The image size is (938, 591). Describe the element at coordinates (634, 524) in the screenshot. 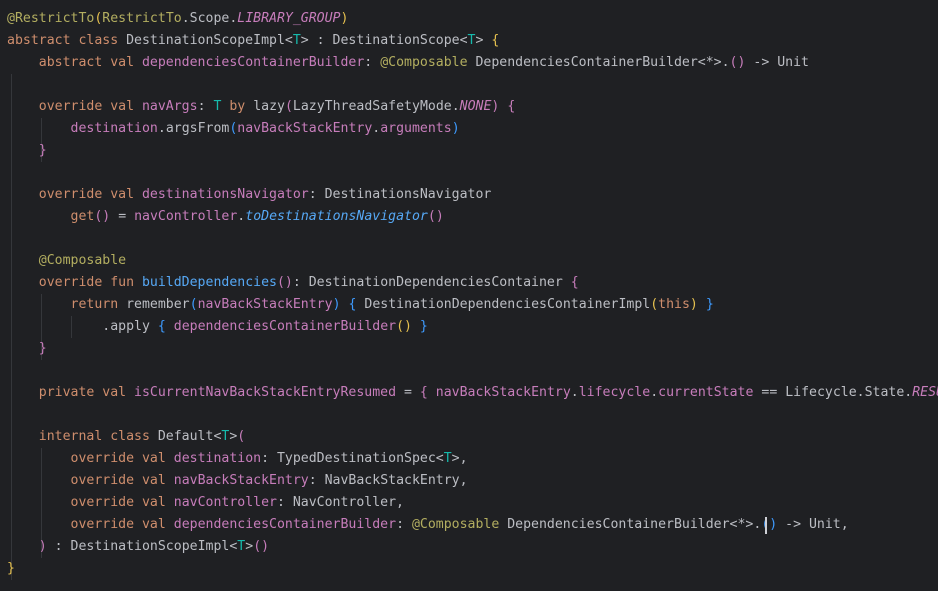

I see `code-token: DependenciesContainerBuilder<*>.` at that location.